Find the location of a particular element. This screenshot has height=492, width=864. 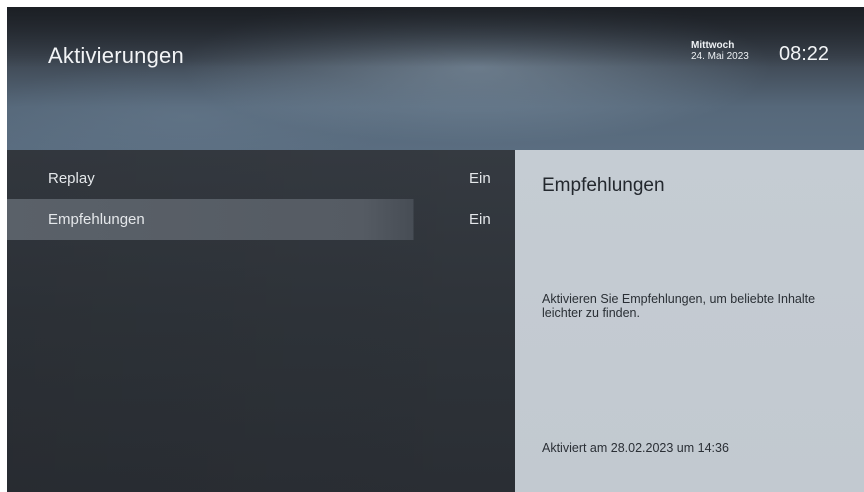

clock: 08:22 is located at coordinates (804, 54).